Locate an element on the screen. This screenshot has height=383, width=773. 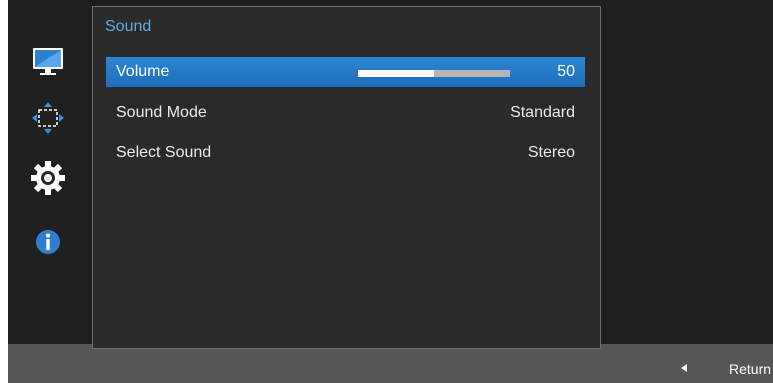
volume-value: 50 is located at coordinates (566, 71).